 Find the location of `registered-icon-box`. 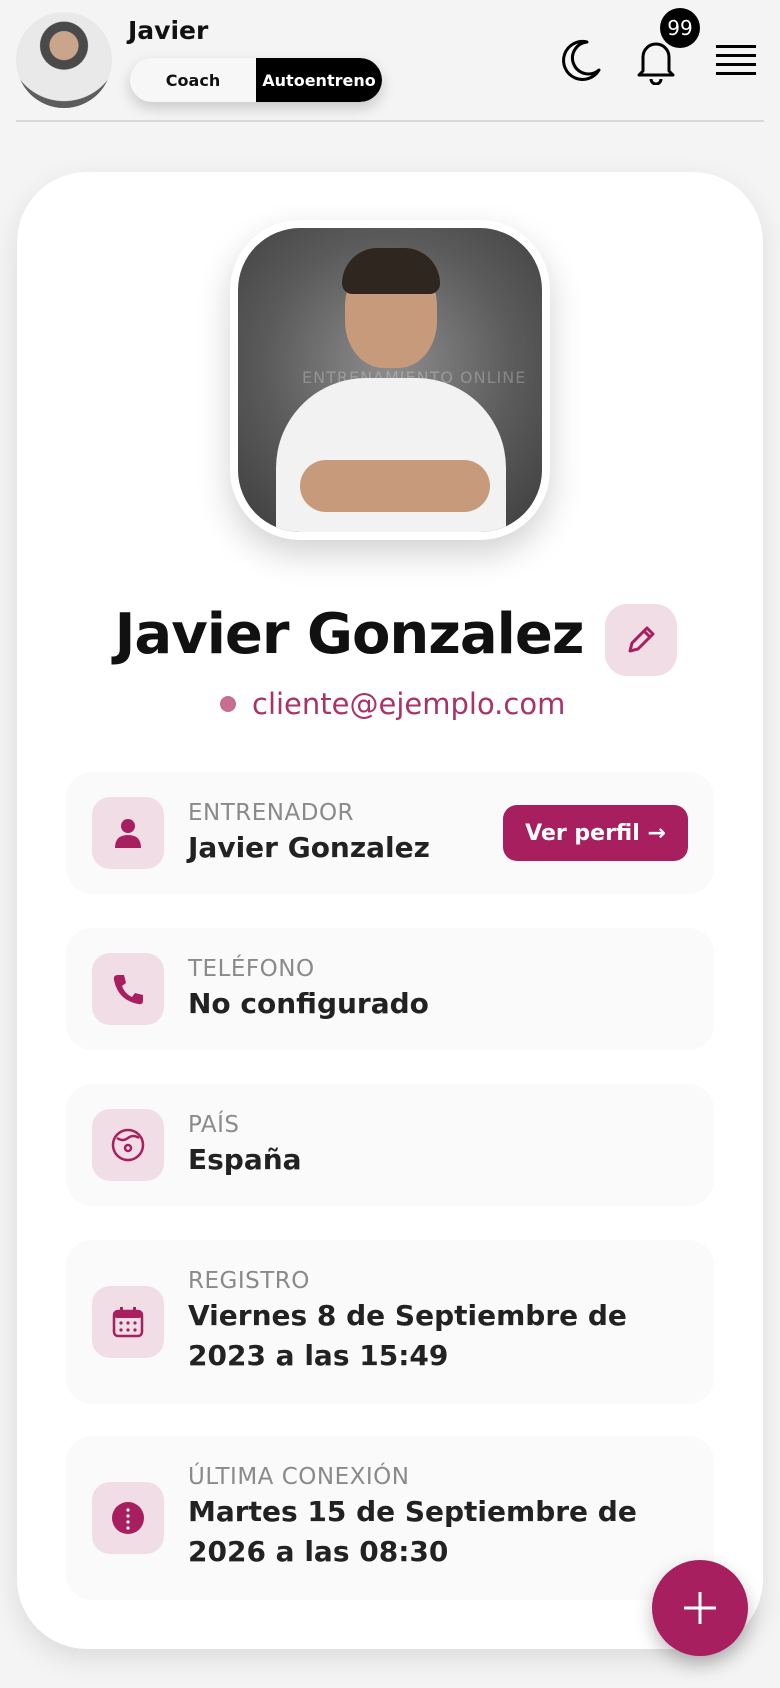

registered-icon-box is located at coordinates (128, 1322).